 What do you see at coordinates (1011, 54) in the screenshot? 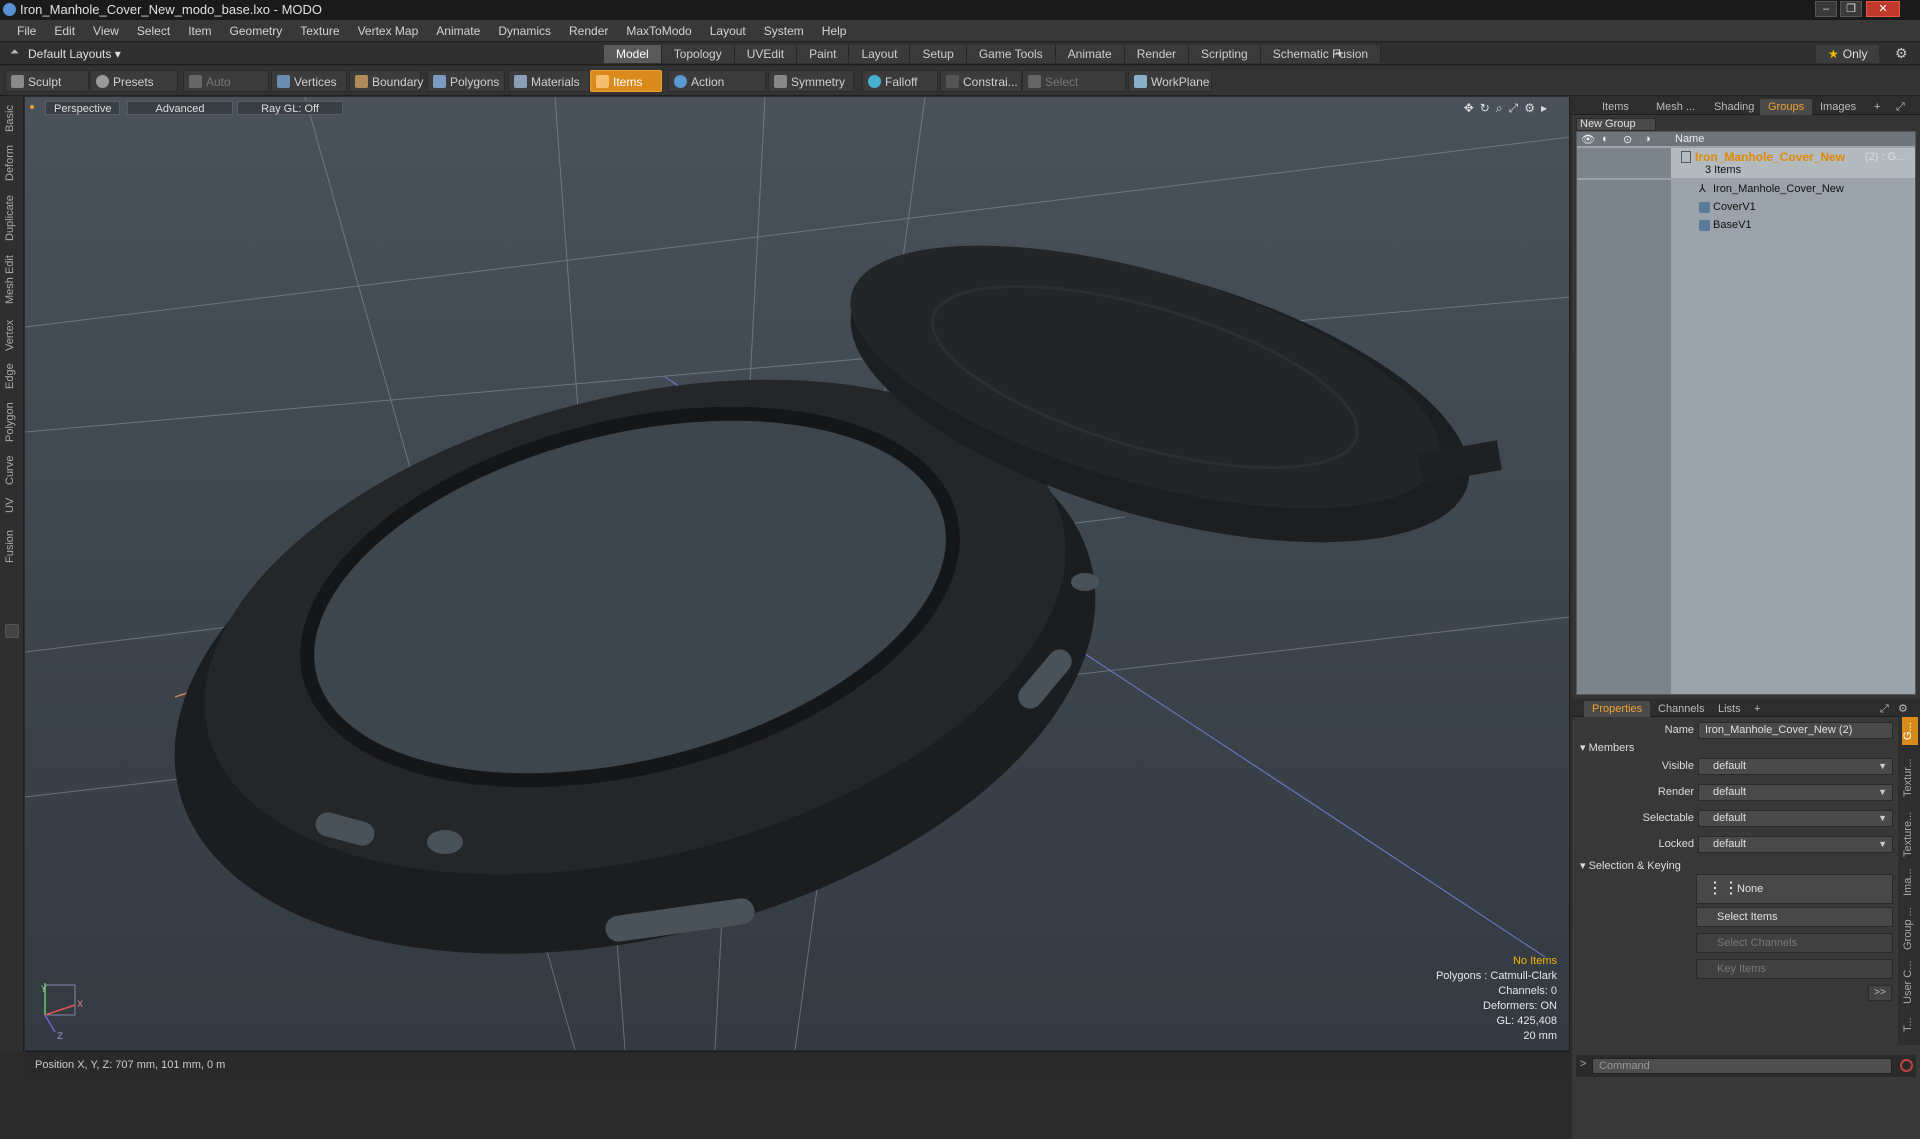
I see `tab-game-tools: Game Tools` at bounding box center [1011, 54].